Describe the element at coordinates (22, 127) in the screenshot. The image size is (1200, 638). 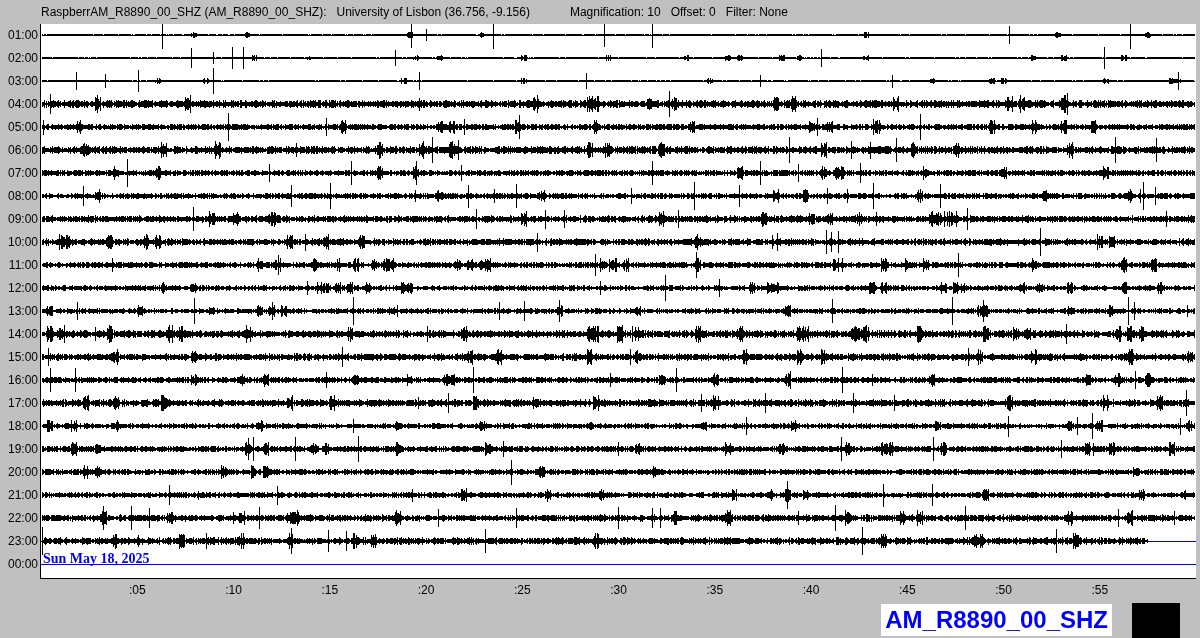
I see `hour-label: 05:00` at that location.